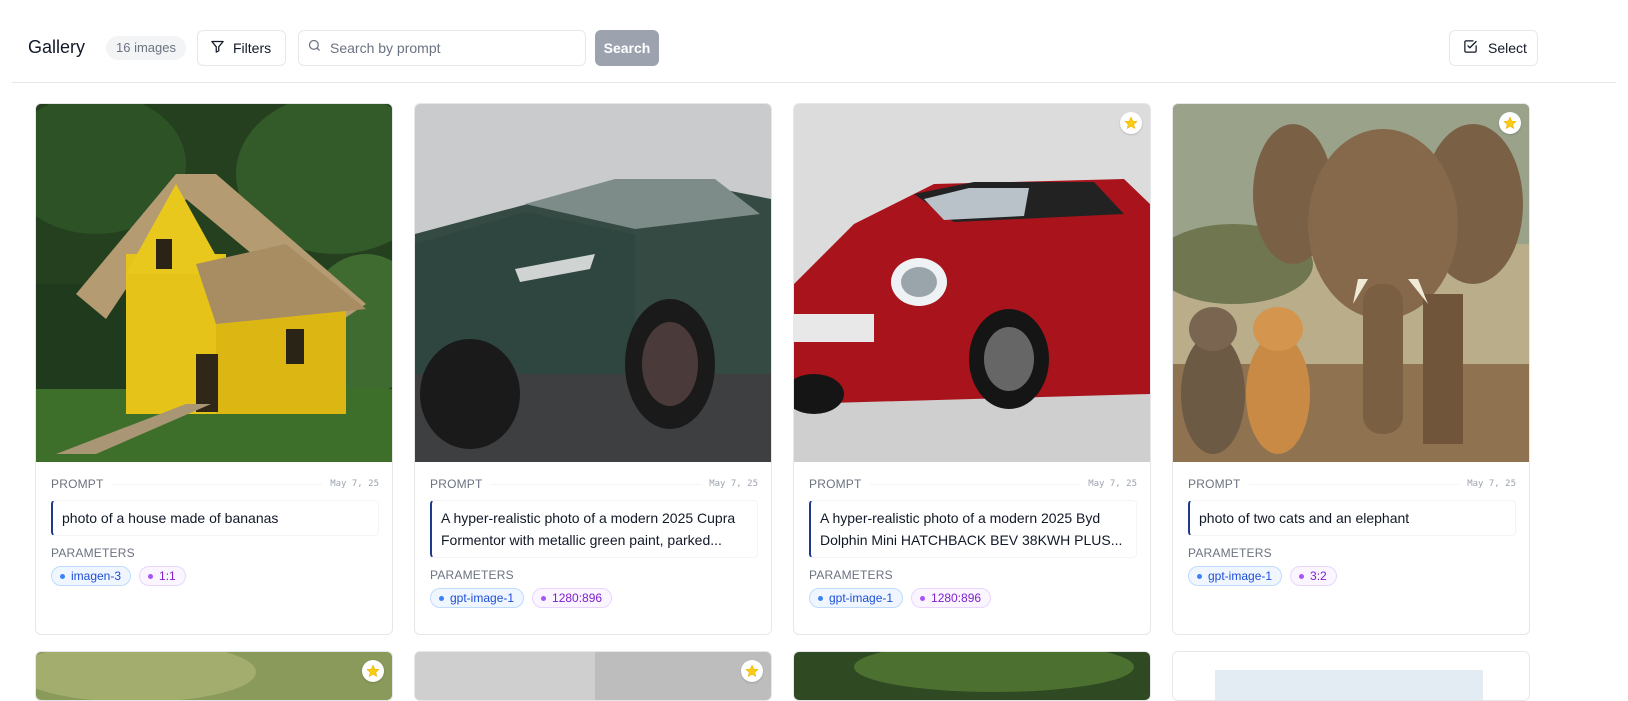 The height and width of the screenshot is (701, 1628). I want to click on aspect-ratio-badge: 1:1, so click(162, 576).